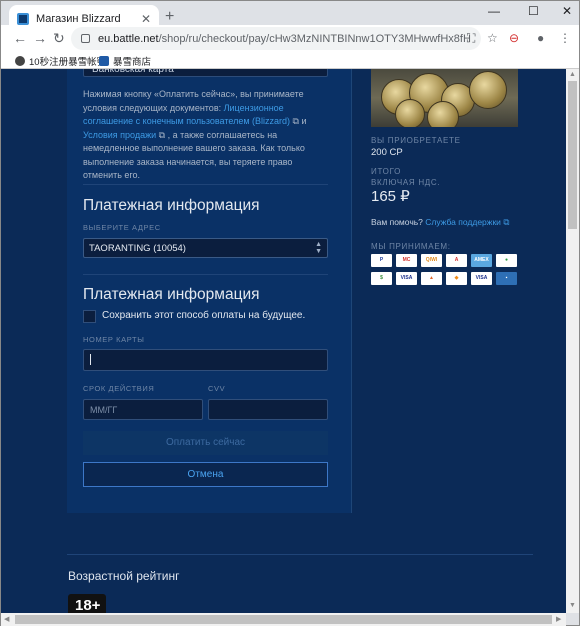 This screenshot has width=580, height=626. I want to click on terms-and: и, so click(302, 121).